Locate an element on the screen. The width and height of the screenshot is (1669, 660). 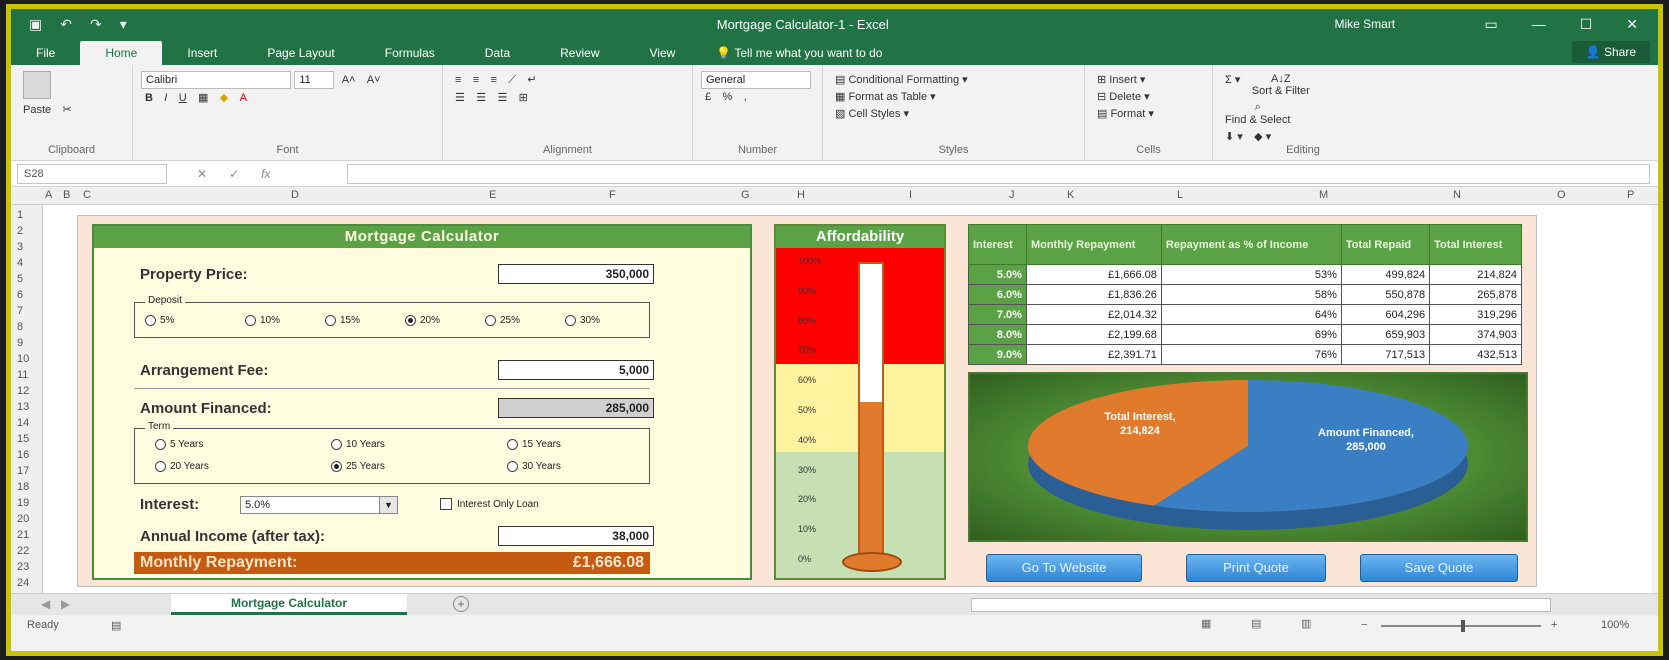
row-header: 19 is located at coordinates (23, 503).